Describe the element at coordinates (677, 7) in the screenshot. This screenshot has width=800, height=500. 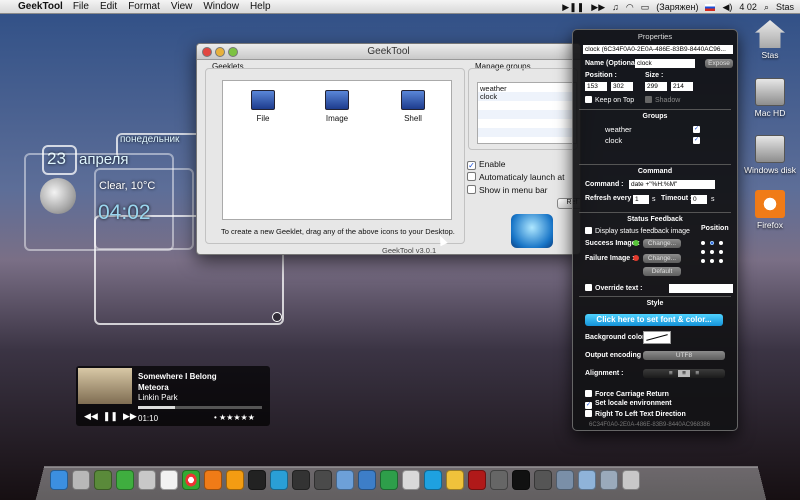
I see `battery-status: (Заряжен)` at that location.